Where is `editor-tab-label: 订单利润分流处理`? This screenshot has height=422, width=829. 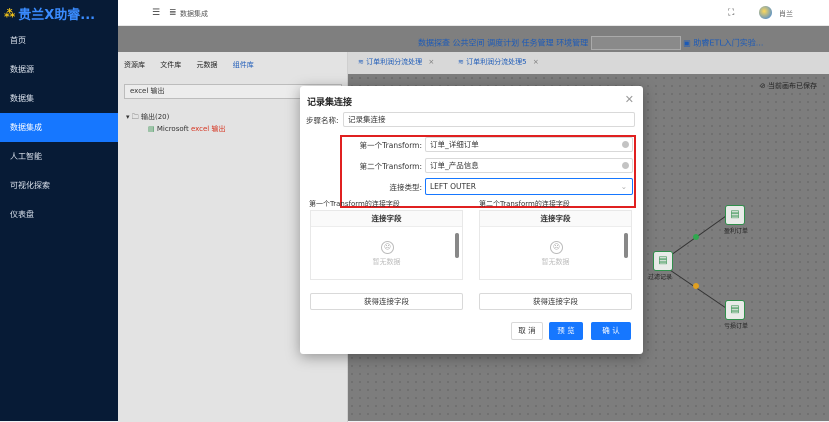 editor-tab-label: 订单利润分流处理 is located at coordinates (394, 62).